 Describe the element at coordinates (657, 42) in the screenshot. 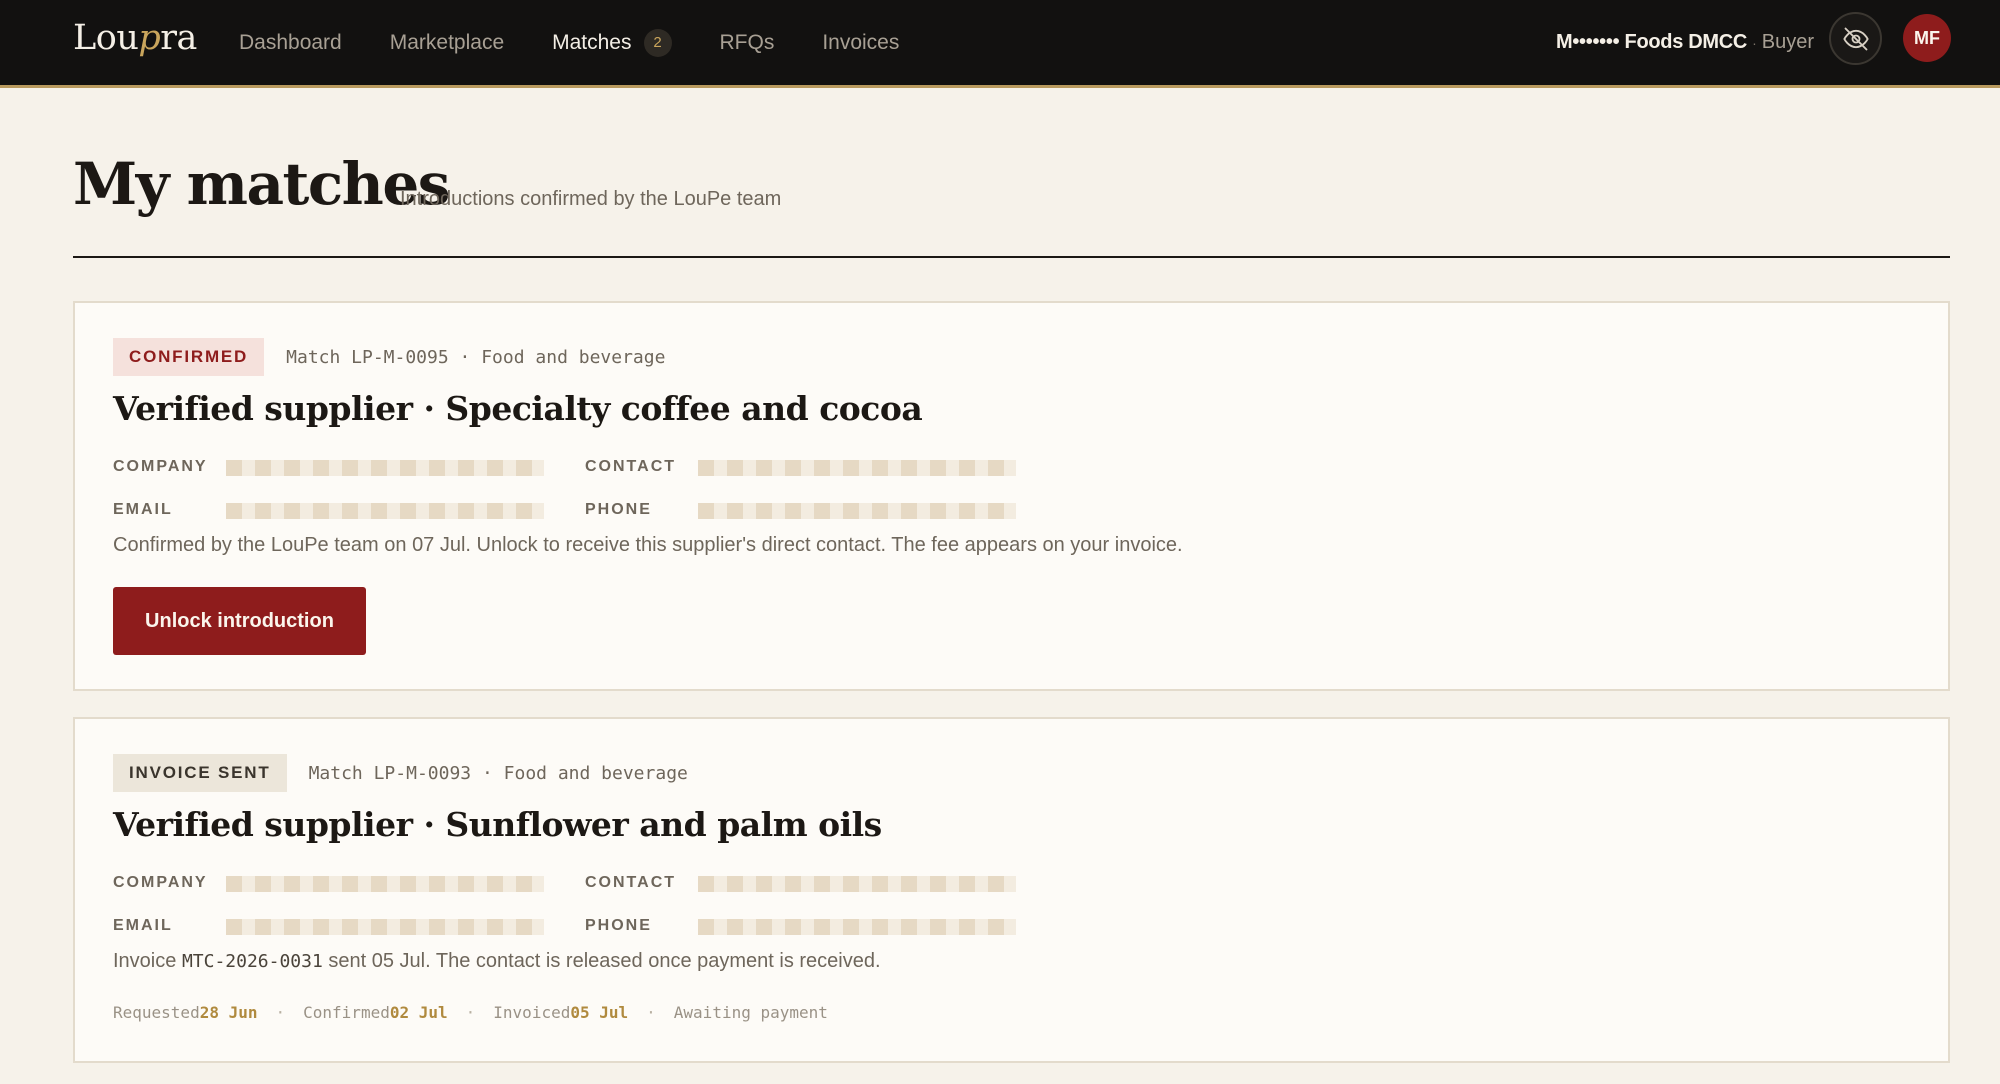

I see `matches-count-badge: 2` at that location.